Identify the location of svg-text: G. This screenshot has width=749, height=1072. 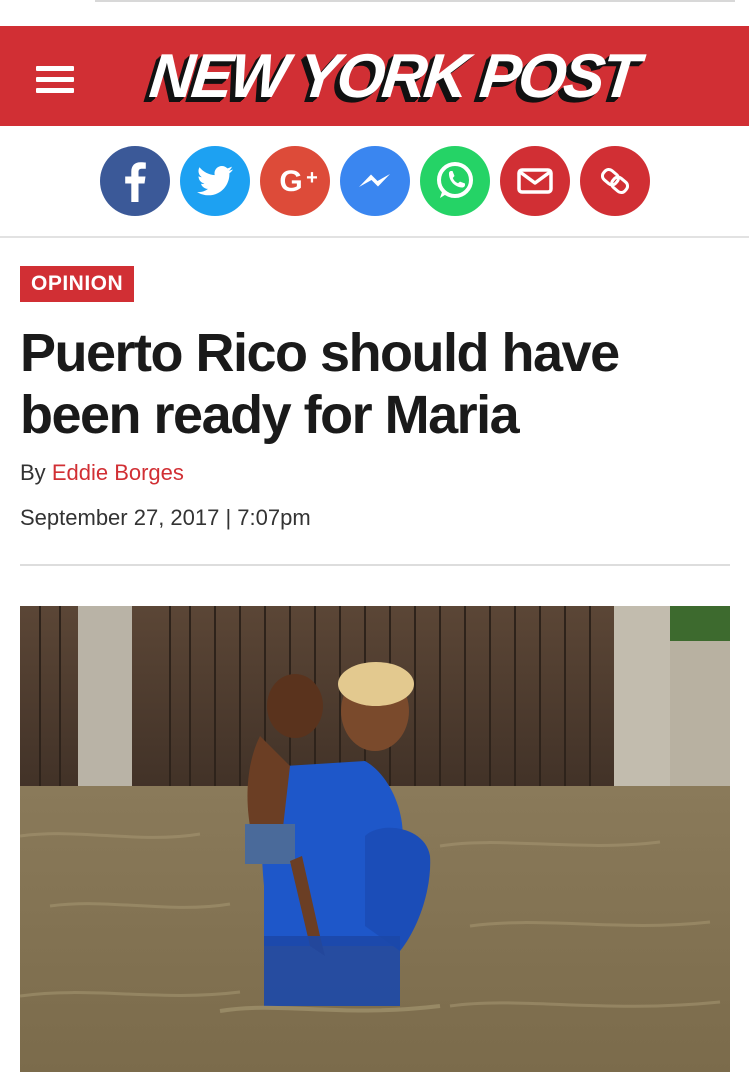
(290, 181).